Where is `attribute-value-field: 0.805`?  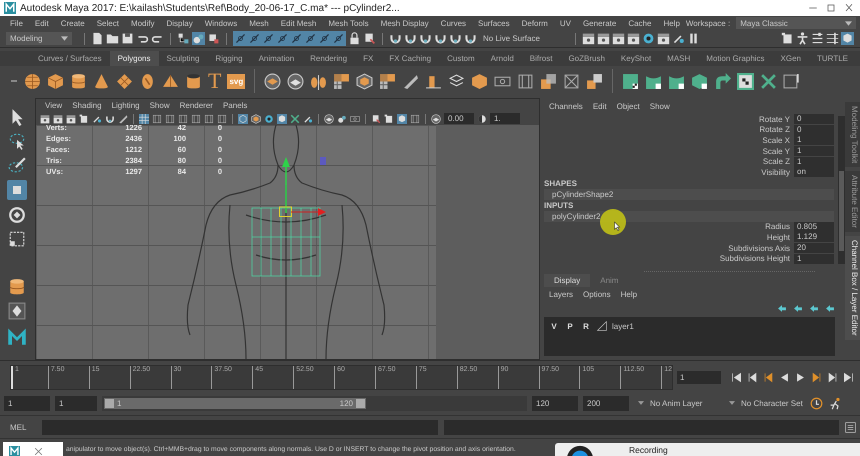
attribute-value-field: 0.805 is located at coordinates (814, 227).